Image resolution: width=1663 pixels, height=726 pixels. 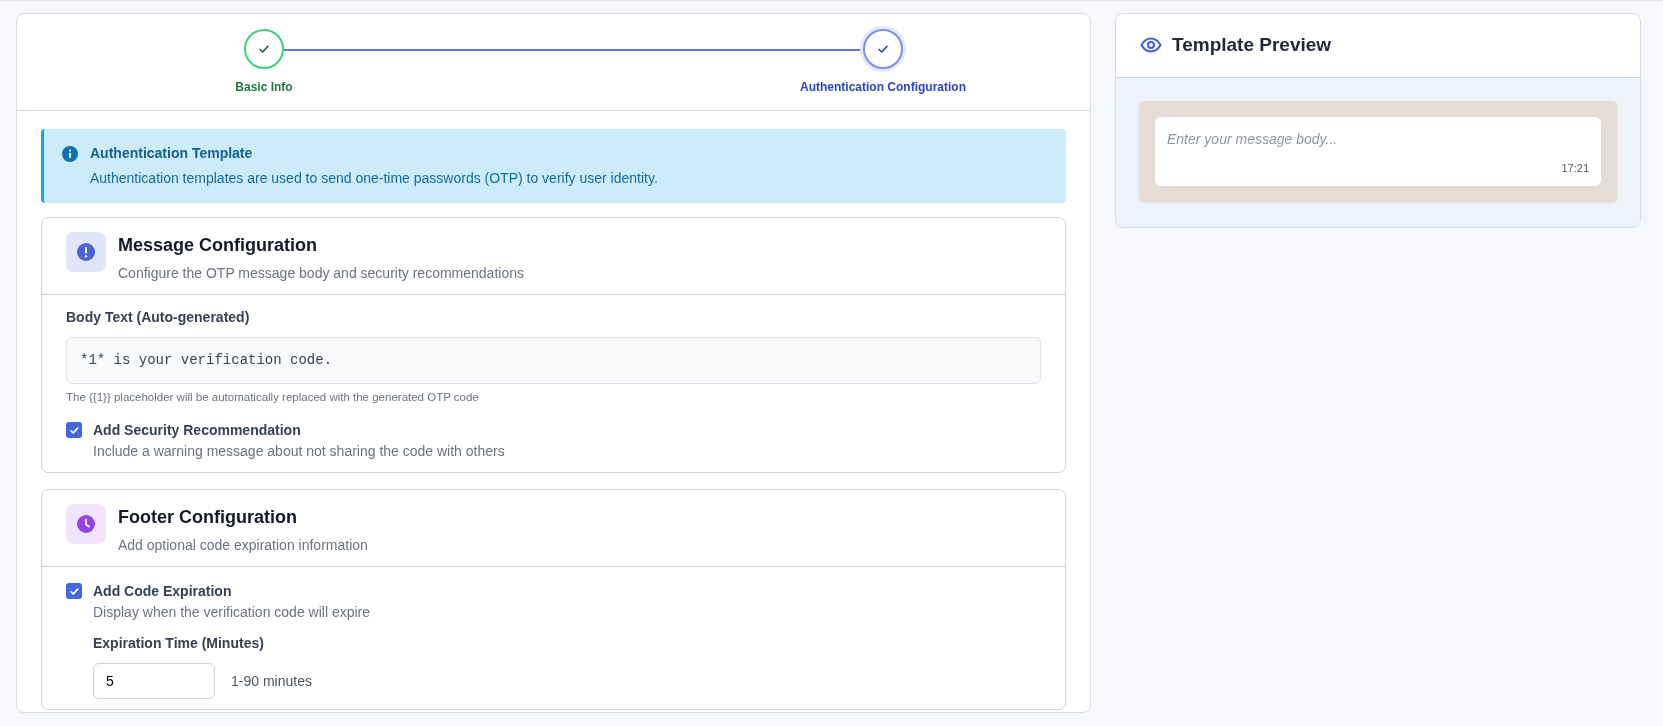 I want to click on preview-title: Template Preview, so click(x=1252, y=45).